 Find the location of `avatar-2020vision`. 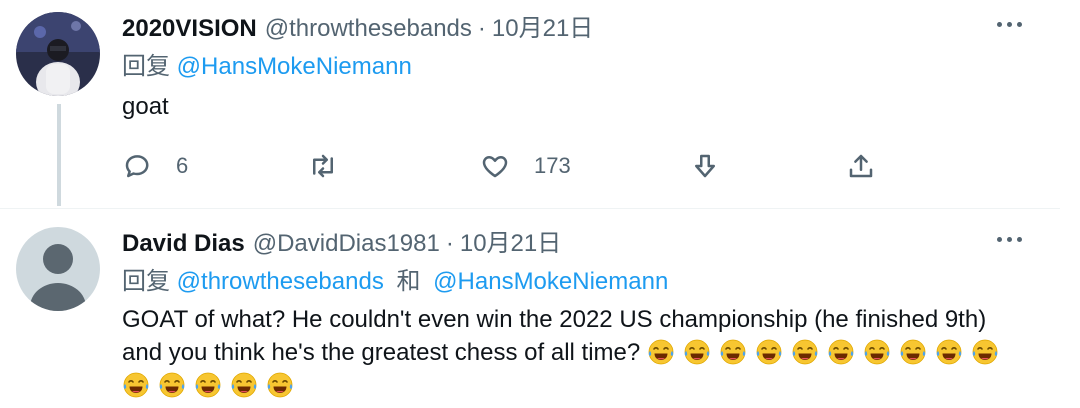

avatar-2020vision is located at coordinates (58, 54).